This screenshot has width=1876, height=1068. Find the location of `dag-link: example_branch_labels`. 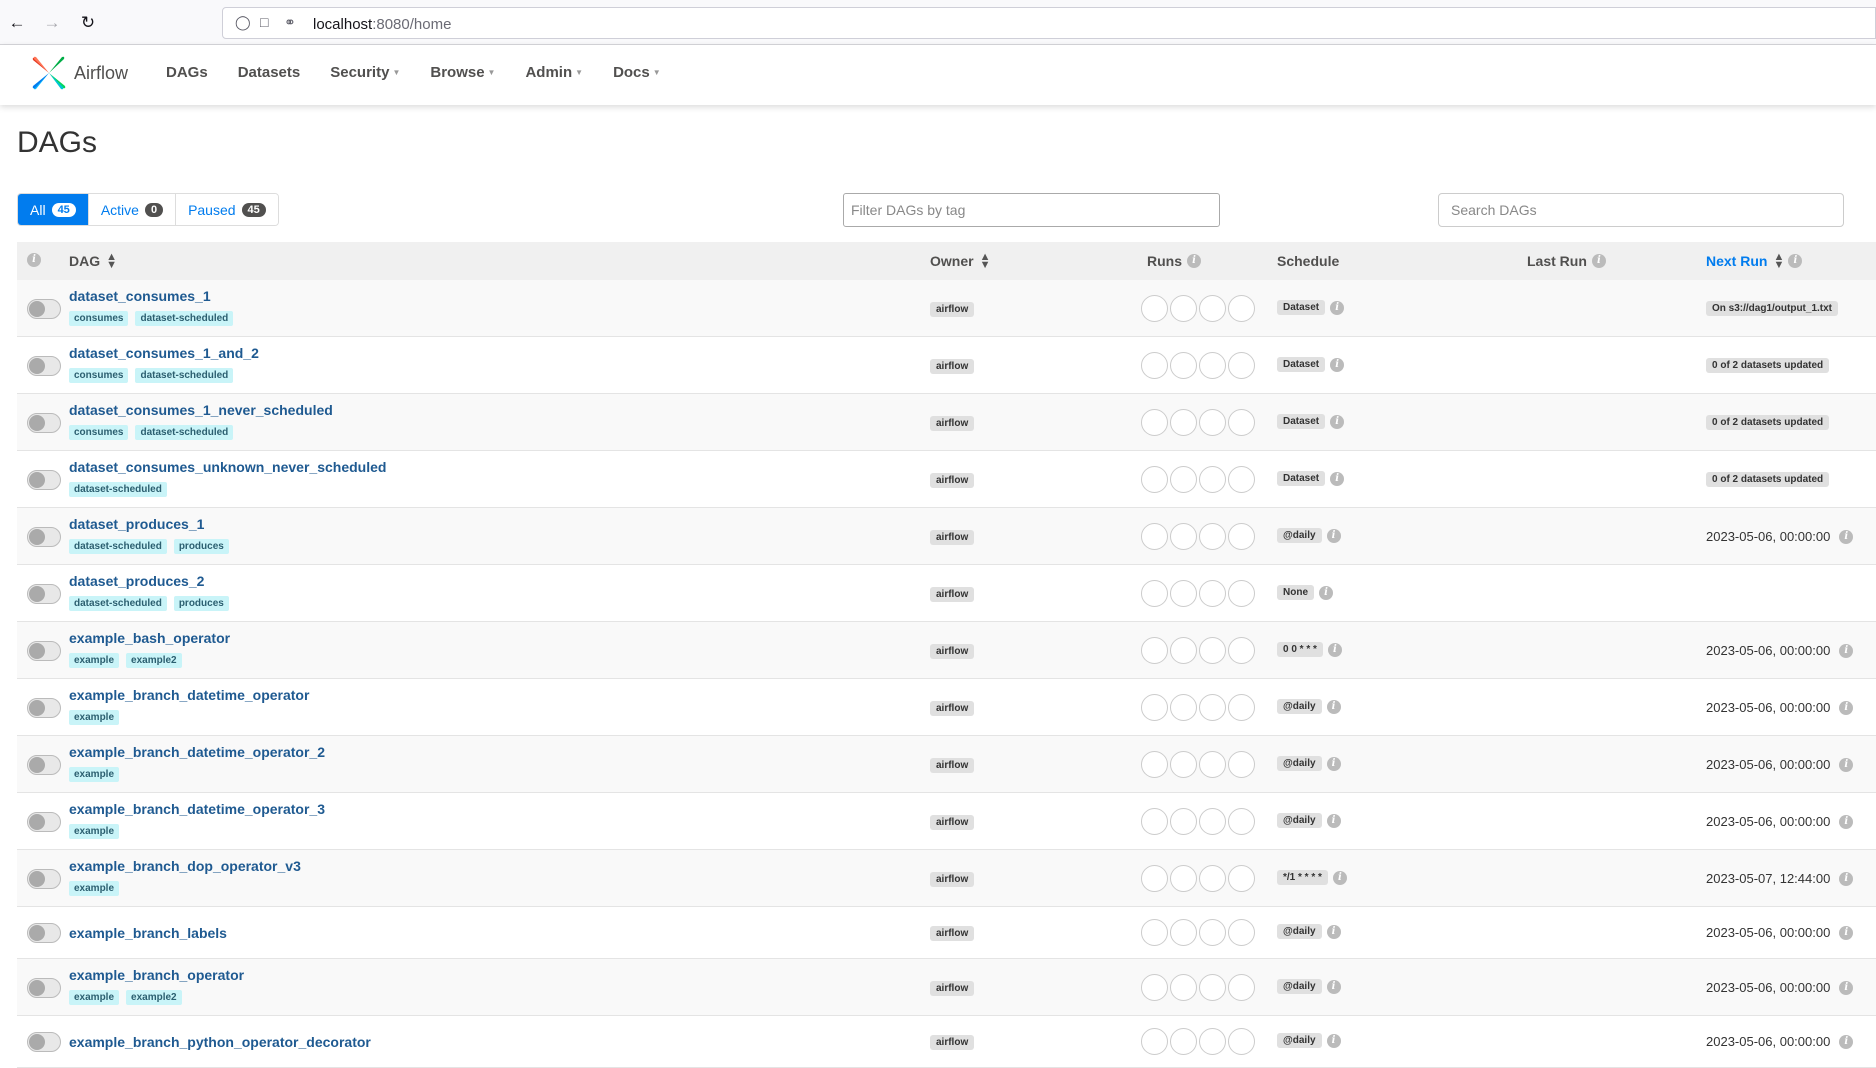

dag-link: example_branch_labels is located at coordinates (148, 933).